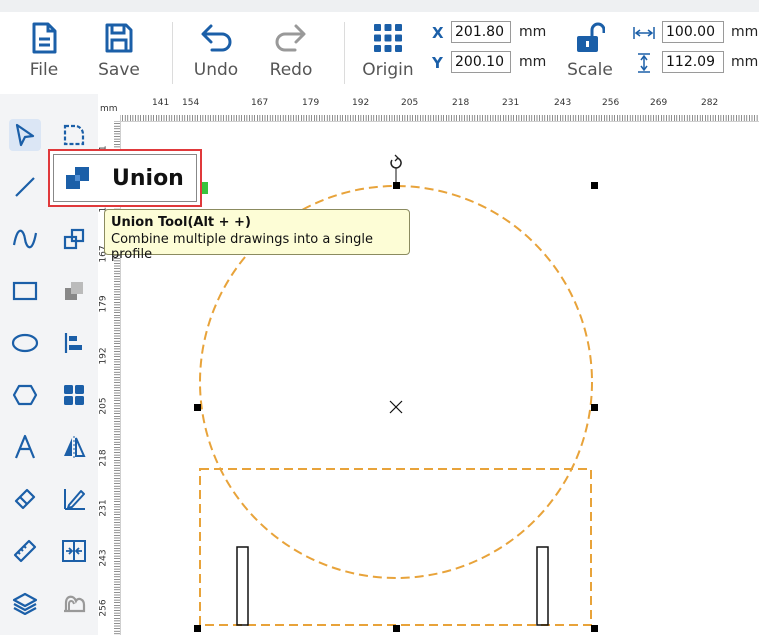 The image size is (759, 635). I want to click on curve-tool, so click(25, 239).